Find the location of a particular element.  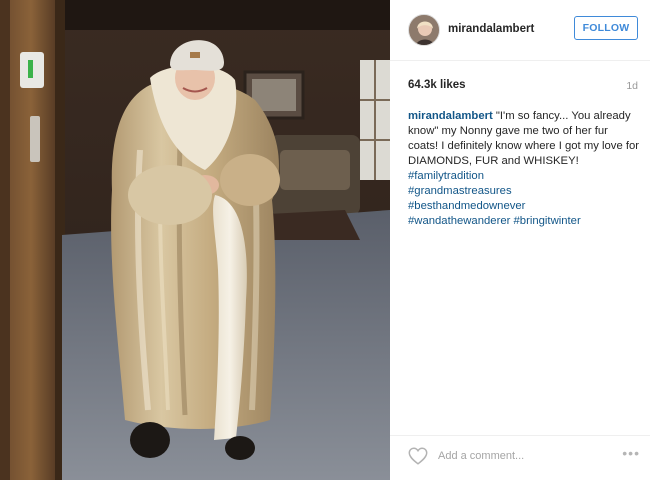

more-options-icon: ••• is located at coordinates (631, 453).